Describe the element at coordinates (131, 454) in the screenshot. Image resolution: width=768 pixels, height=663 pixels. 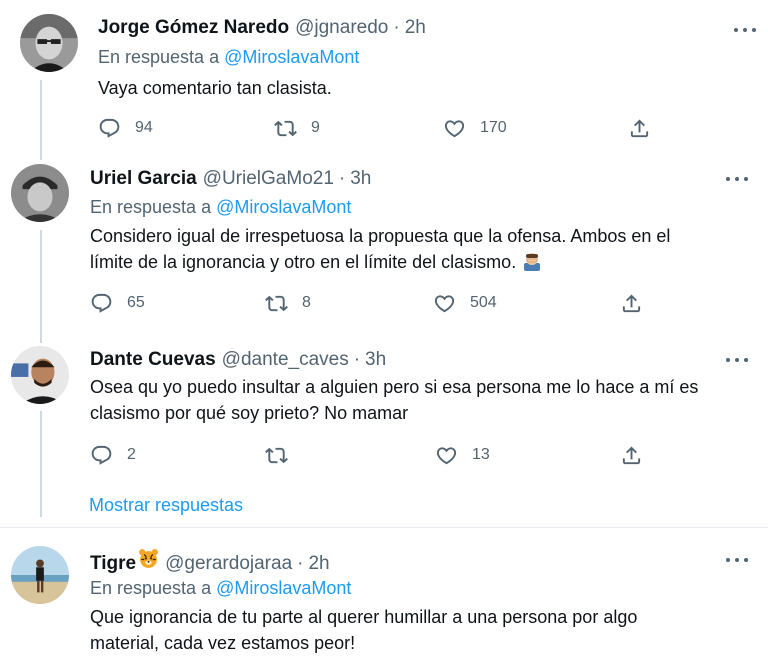
I see `reply-count: 2` at that location.